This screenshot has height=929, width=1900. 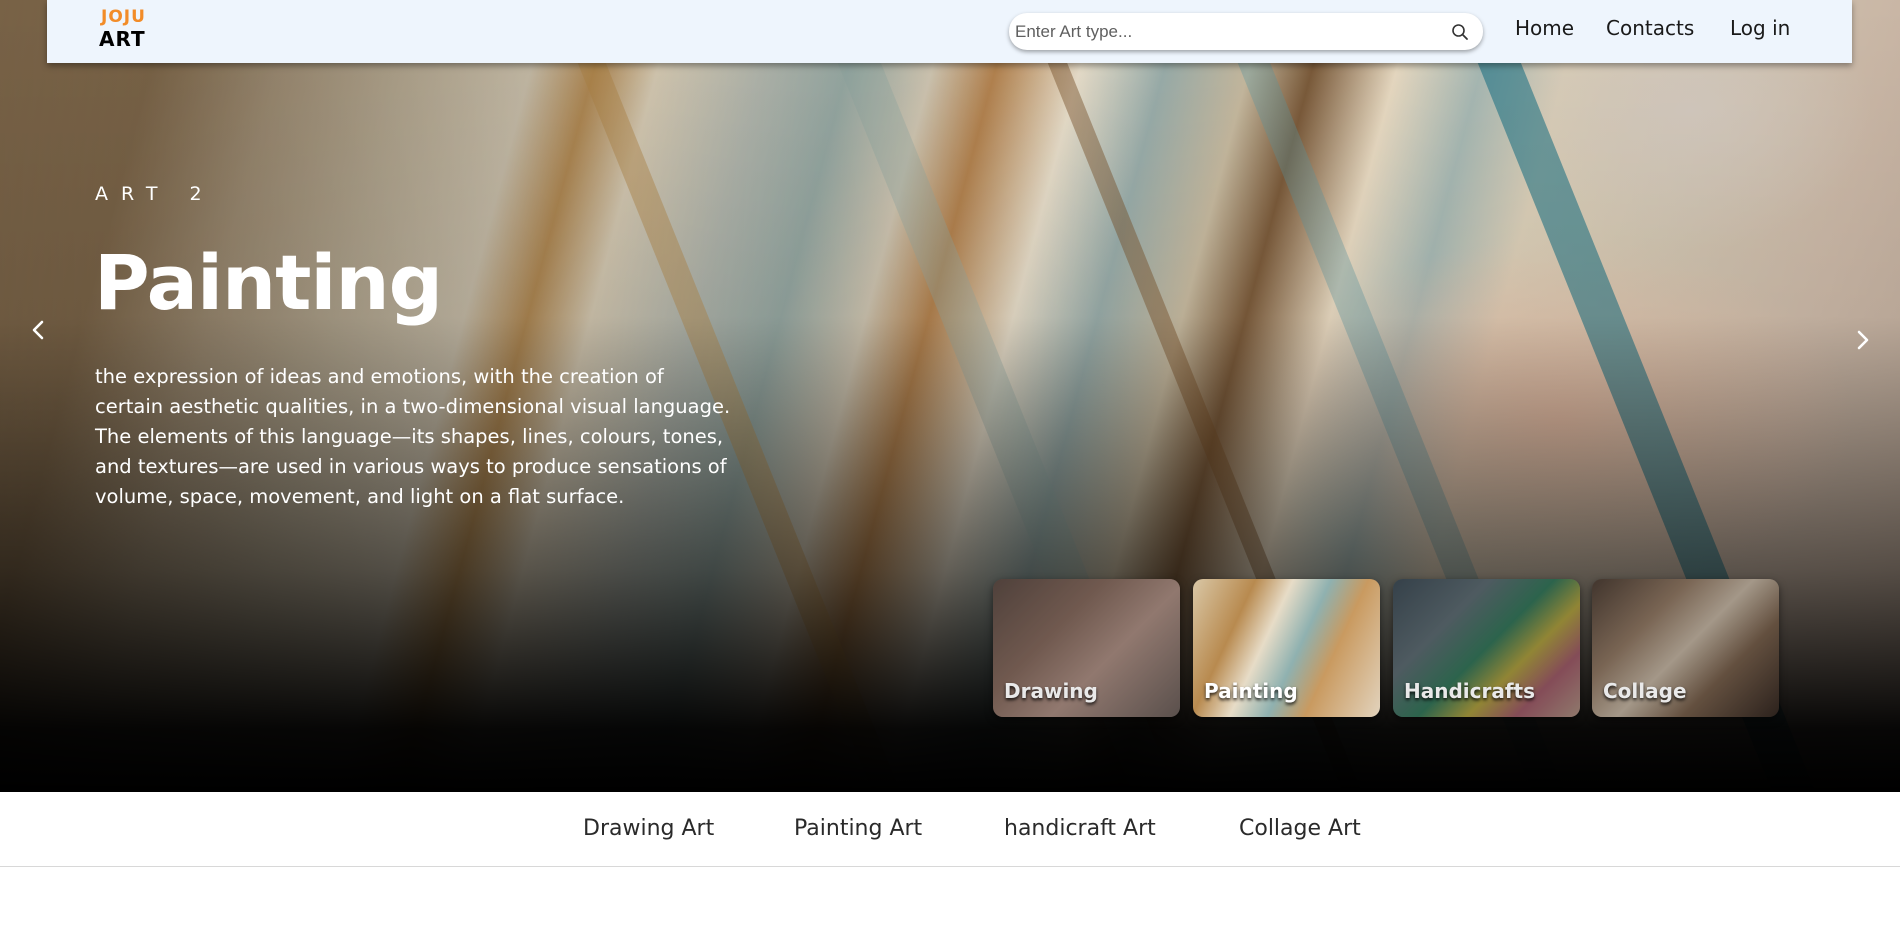 What do you see at coordinates (122, 39) in the screenshot?
I see `logo-line2: ART` at bounding box center [122, 39].